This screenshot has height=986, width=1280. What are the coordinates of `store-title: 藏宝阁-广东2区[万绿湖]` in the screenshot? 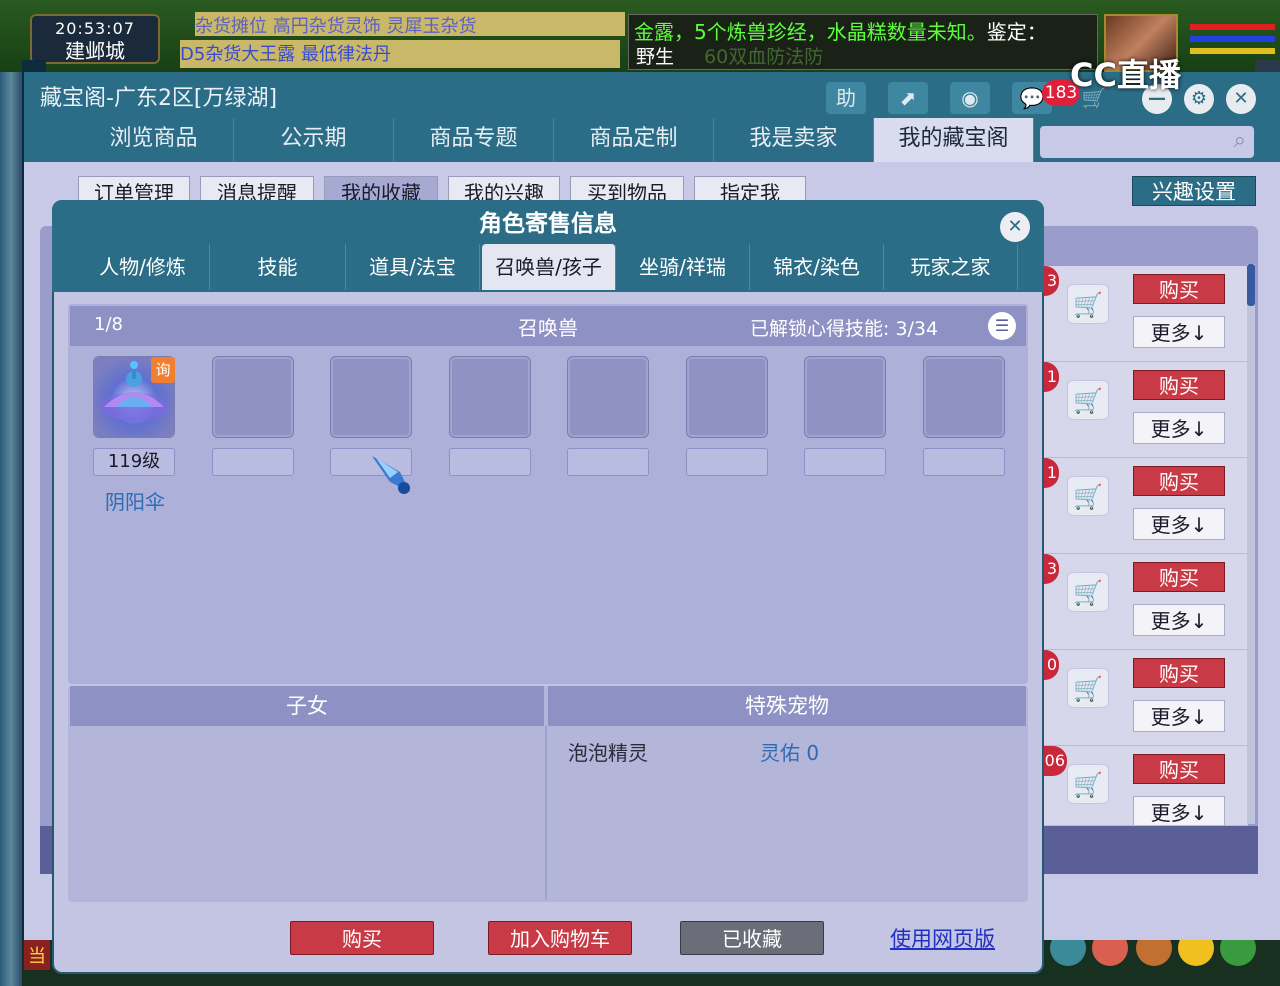 It's located at (159, 98).